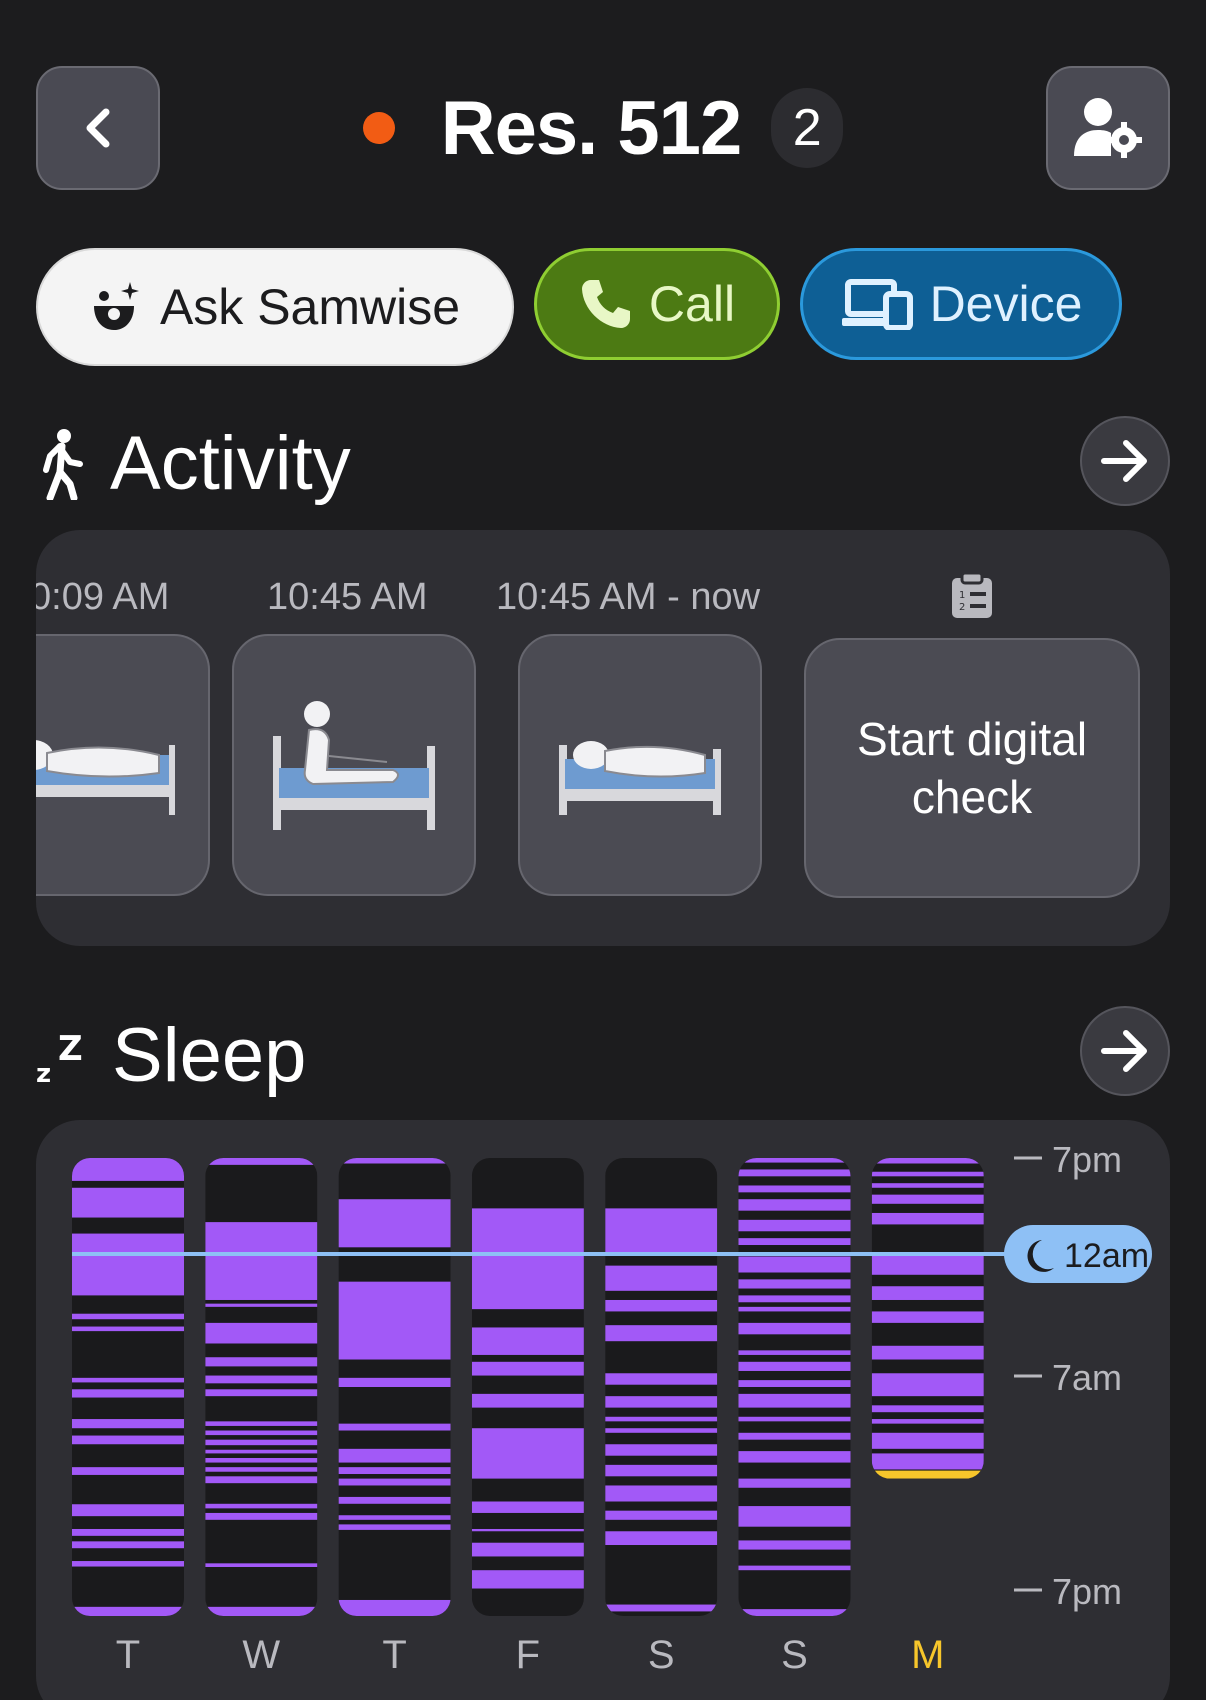 Image resolution: width=1206 pixels, height=1700 pixels. Describe the element at coordinates (230, 463) in the screenshot. I see `activity-title: Activity` at that location.